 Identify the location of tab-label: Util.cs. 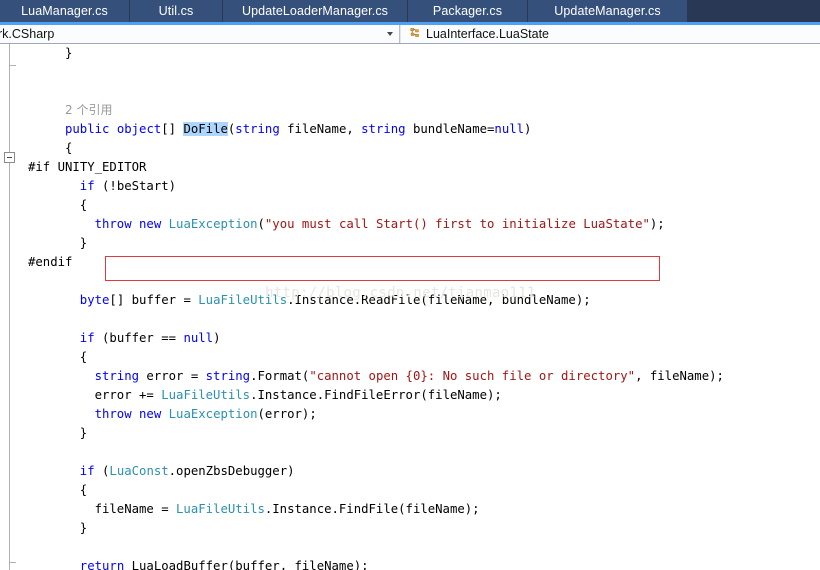
(176, 11).